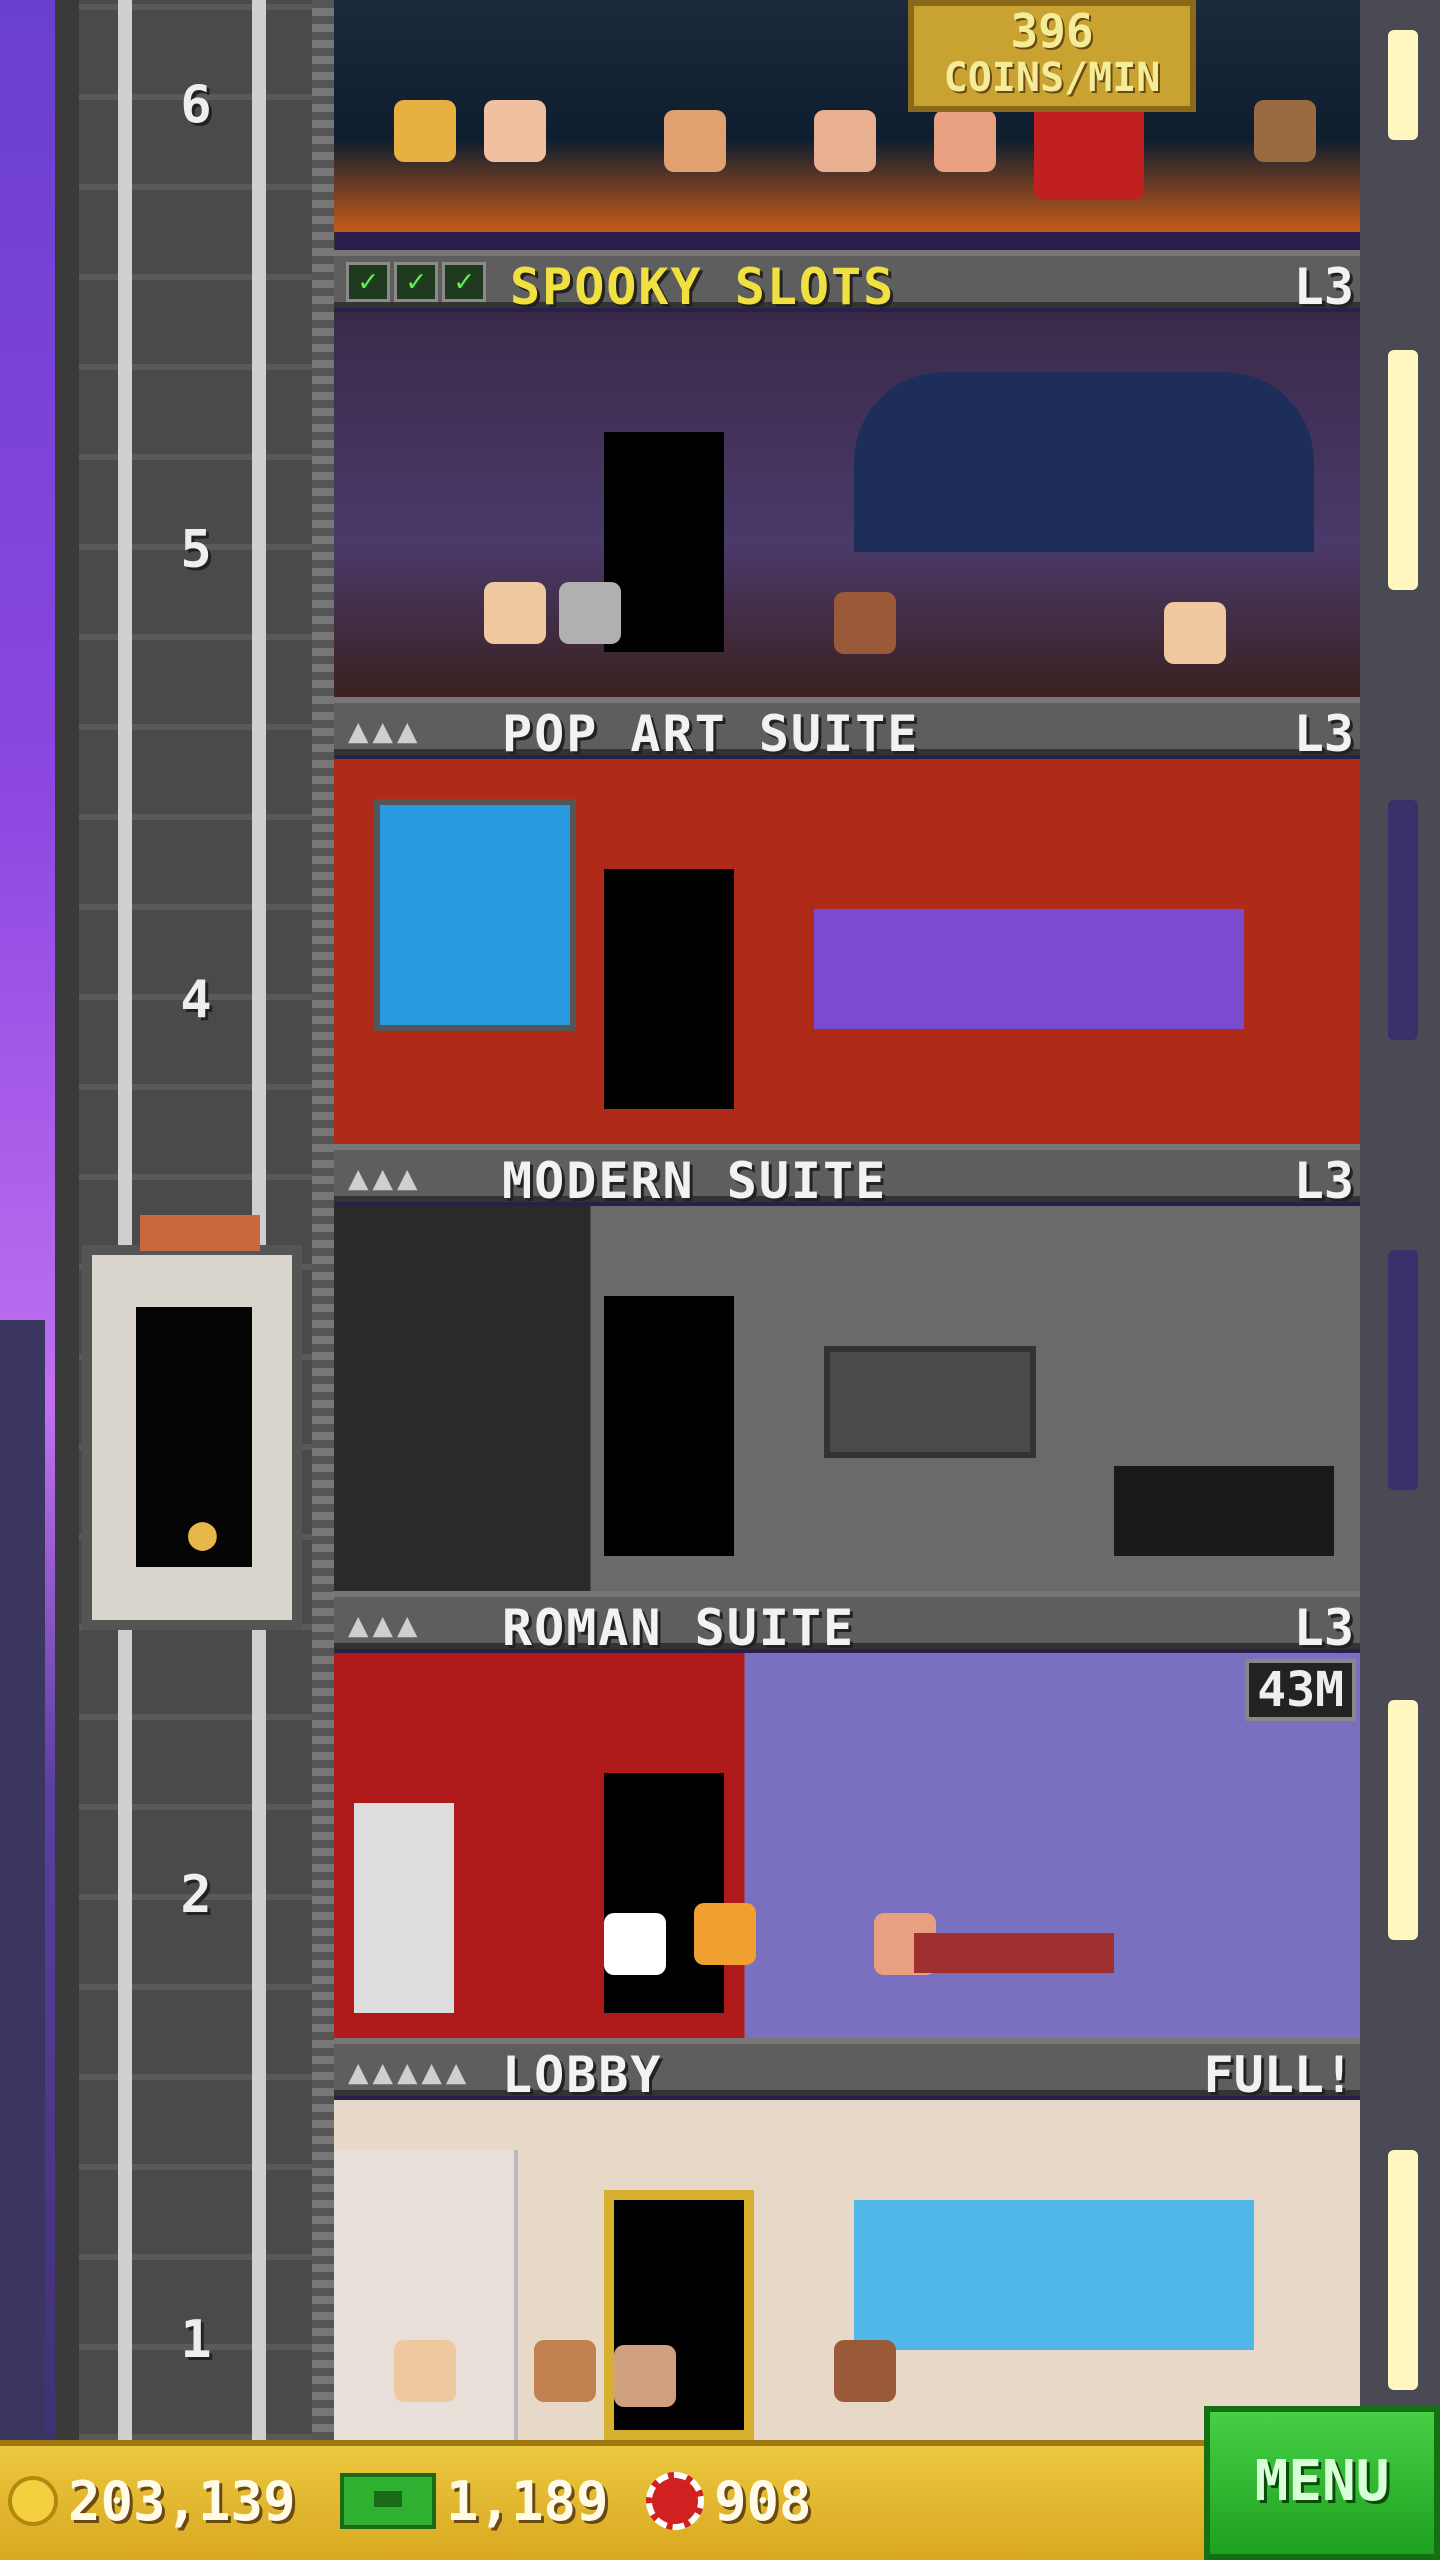  I want to click on floor-lobby: ▲▲▲▲▲ LOBBY FULL!, so click(847, 2239).